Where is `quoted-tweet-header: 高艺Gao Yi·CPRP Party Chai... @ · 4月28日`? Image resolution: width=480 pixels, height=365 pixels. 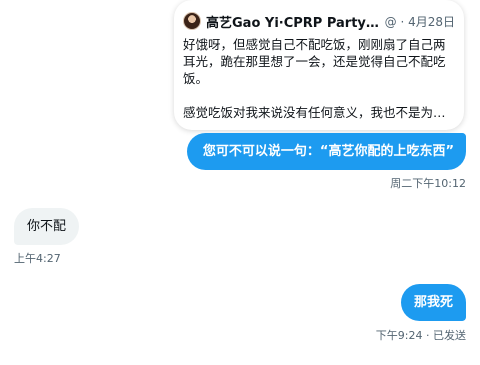 quoted-tweet-header: 高艺Gao Yi·CPRP Party Chai... @ · 4月28日 is located at coordinates (319, 21).